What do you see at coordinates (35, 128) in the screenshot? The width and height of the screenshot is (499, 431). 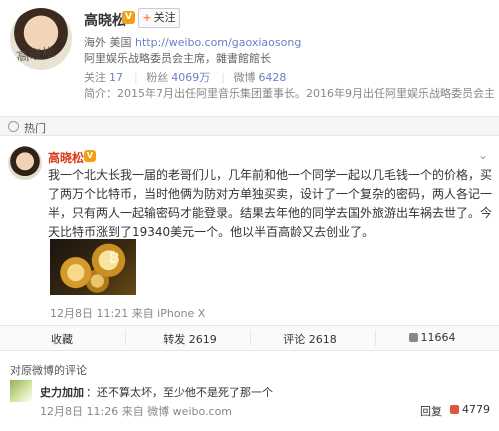 I see `hot-label: 热门` at bounding box center [35, 128].